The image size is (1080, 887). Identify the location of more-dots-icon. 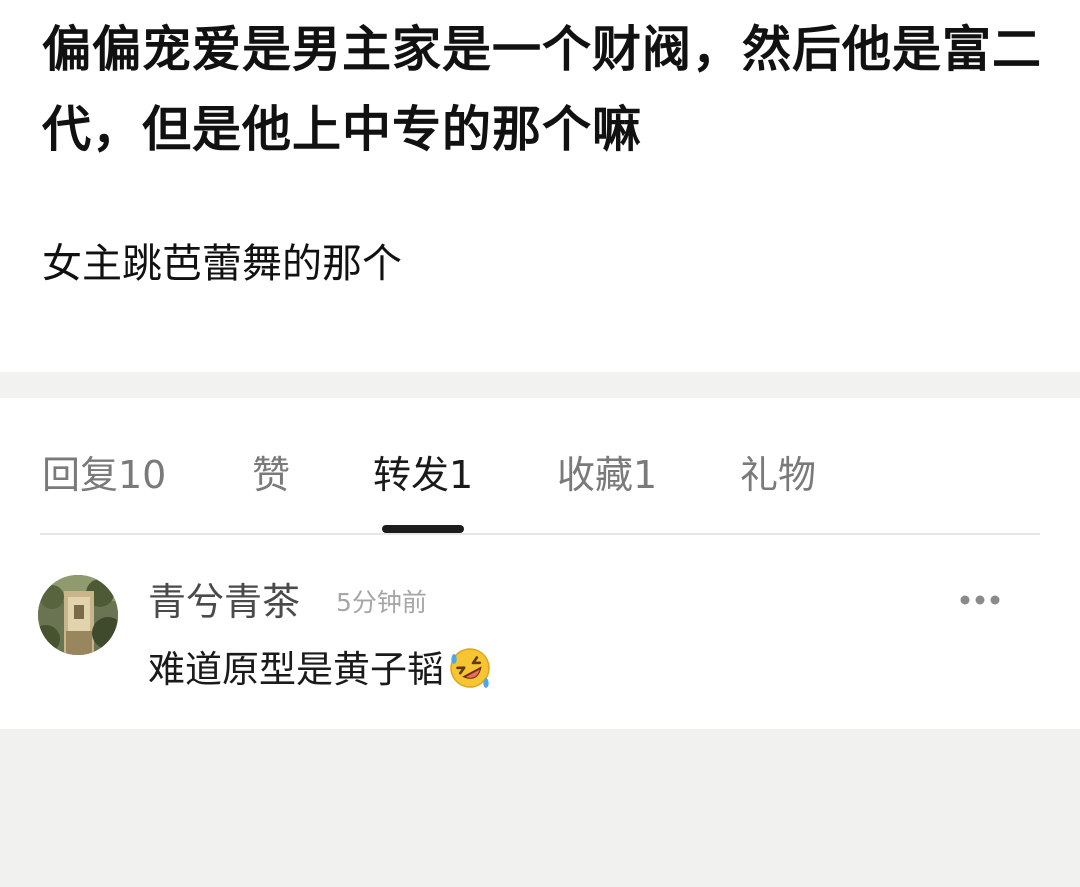
(980, 600).